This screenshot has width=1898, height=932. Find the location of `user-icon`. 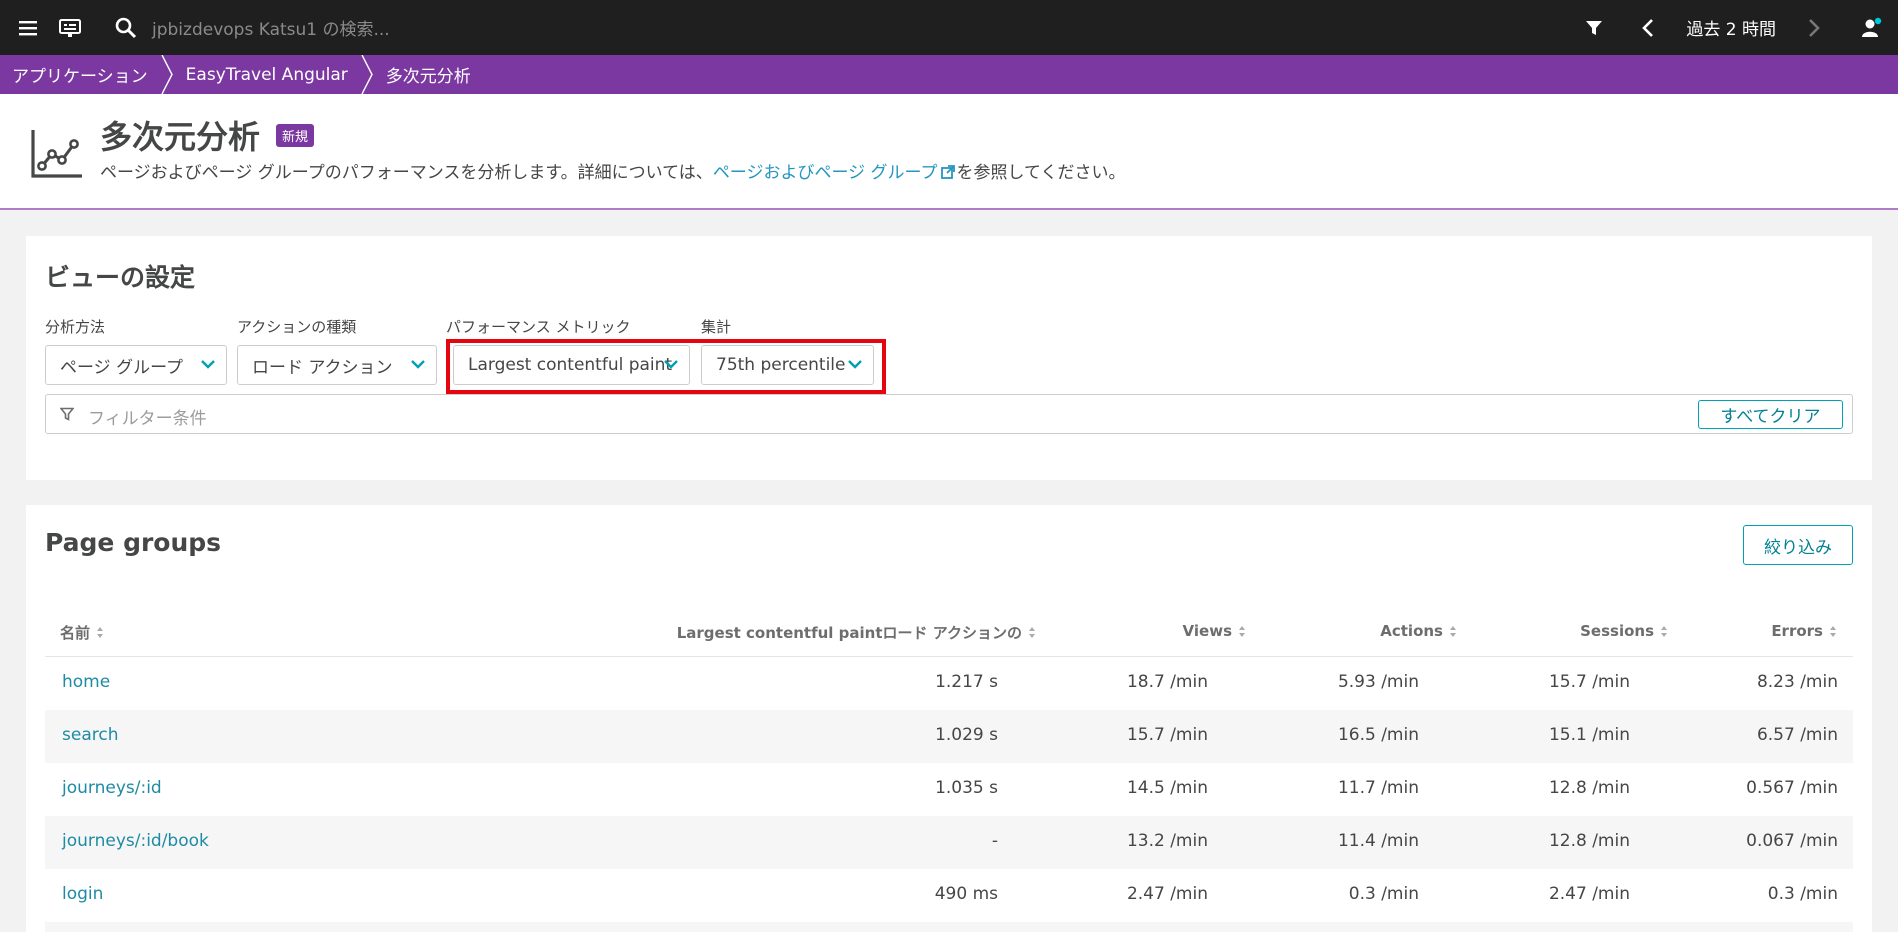

user-icon is located at coordinates (1872, 27).